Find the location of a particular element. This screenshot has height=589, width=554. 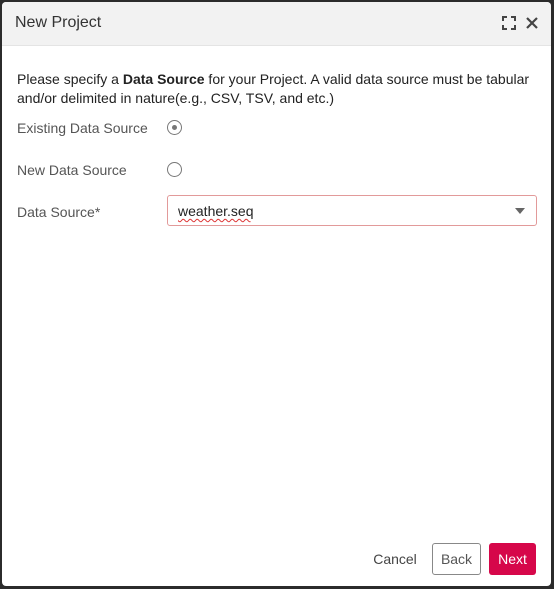

existing-data-source-label: Existing Data Source is located at coordinates (82, 128).